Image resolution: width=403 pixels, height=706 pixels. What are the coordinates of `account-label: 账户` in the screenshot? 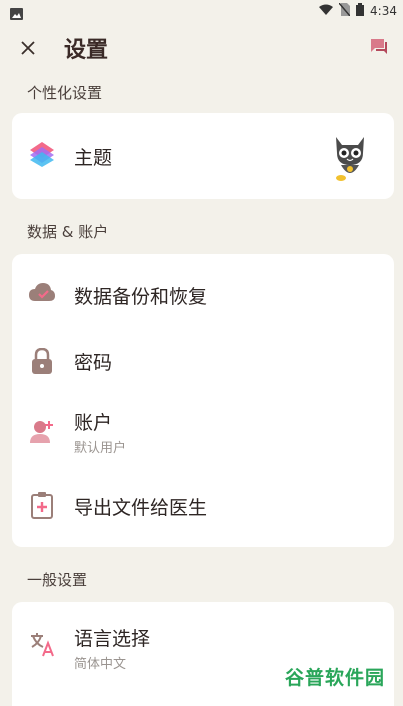 It's located at (93, 423).